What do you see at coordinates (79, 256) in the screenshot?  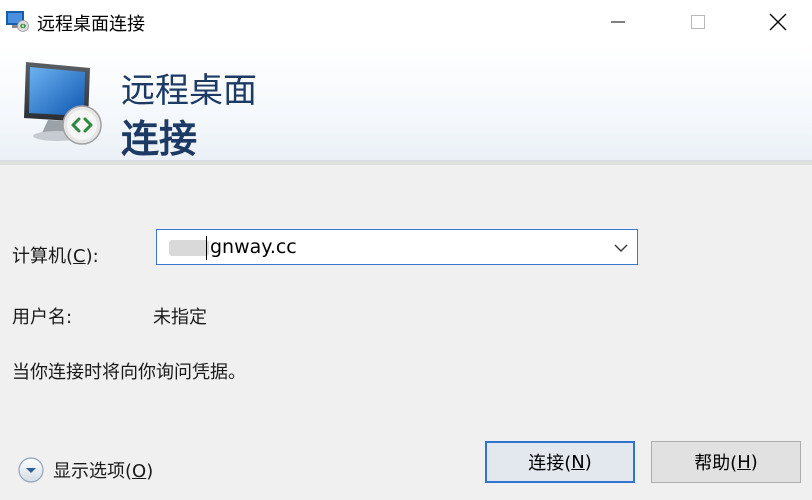 I see `computer-label-mnemonic: C` at bounding box center [79, 256].